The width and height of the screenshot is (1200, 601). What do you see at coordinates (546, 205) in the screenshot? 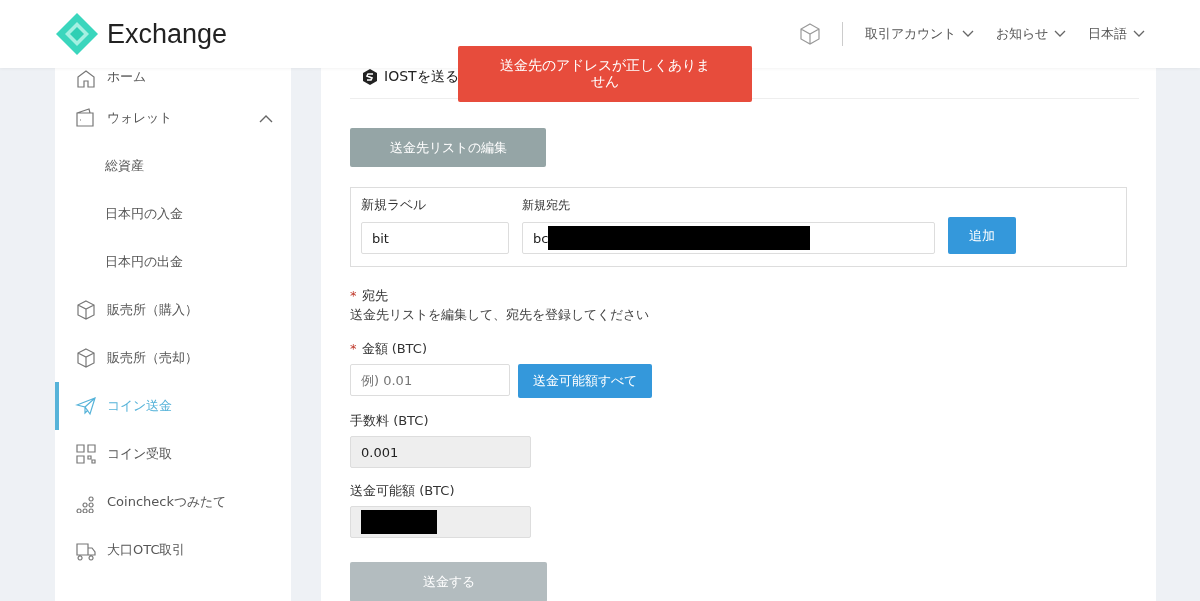
I see `field-label: 新規宛先` at bounding box center [546, 205].